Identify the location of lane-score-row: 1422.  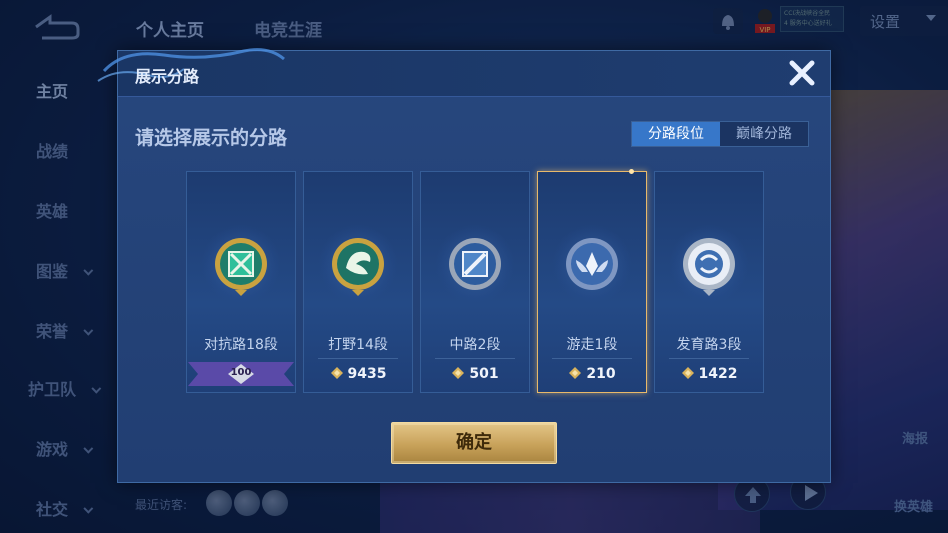
(709, 374).